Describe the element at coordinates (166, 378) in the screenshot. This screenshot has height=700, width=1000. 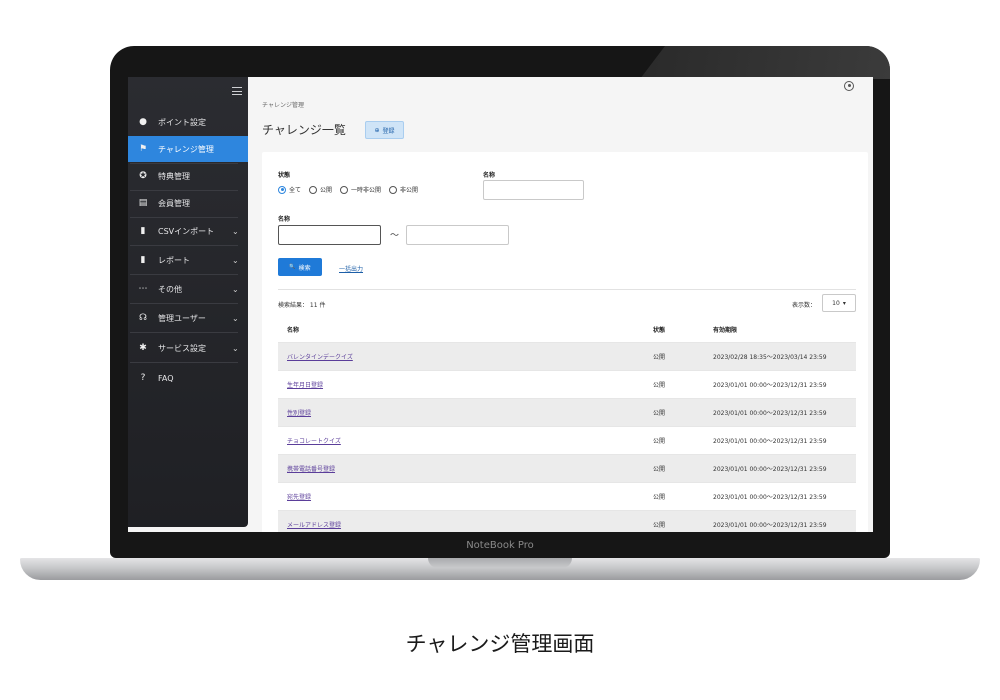
I see `sidebar-item-label: FAQ` at that location.